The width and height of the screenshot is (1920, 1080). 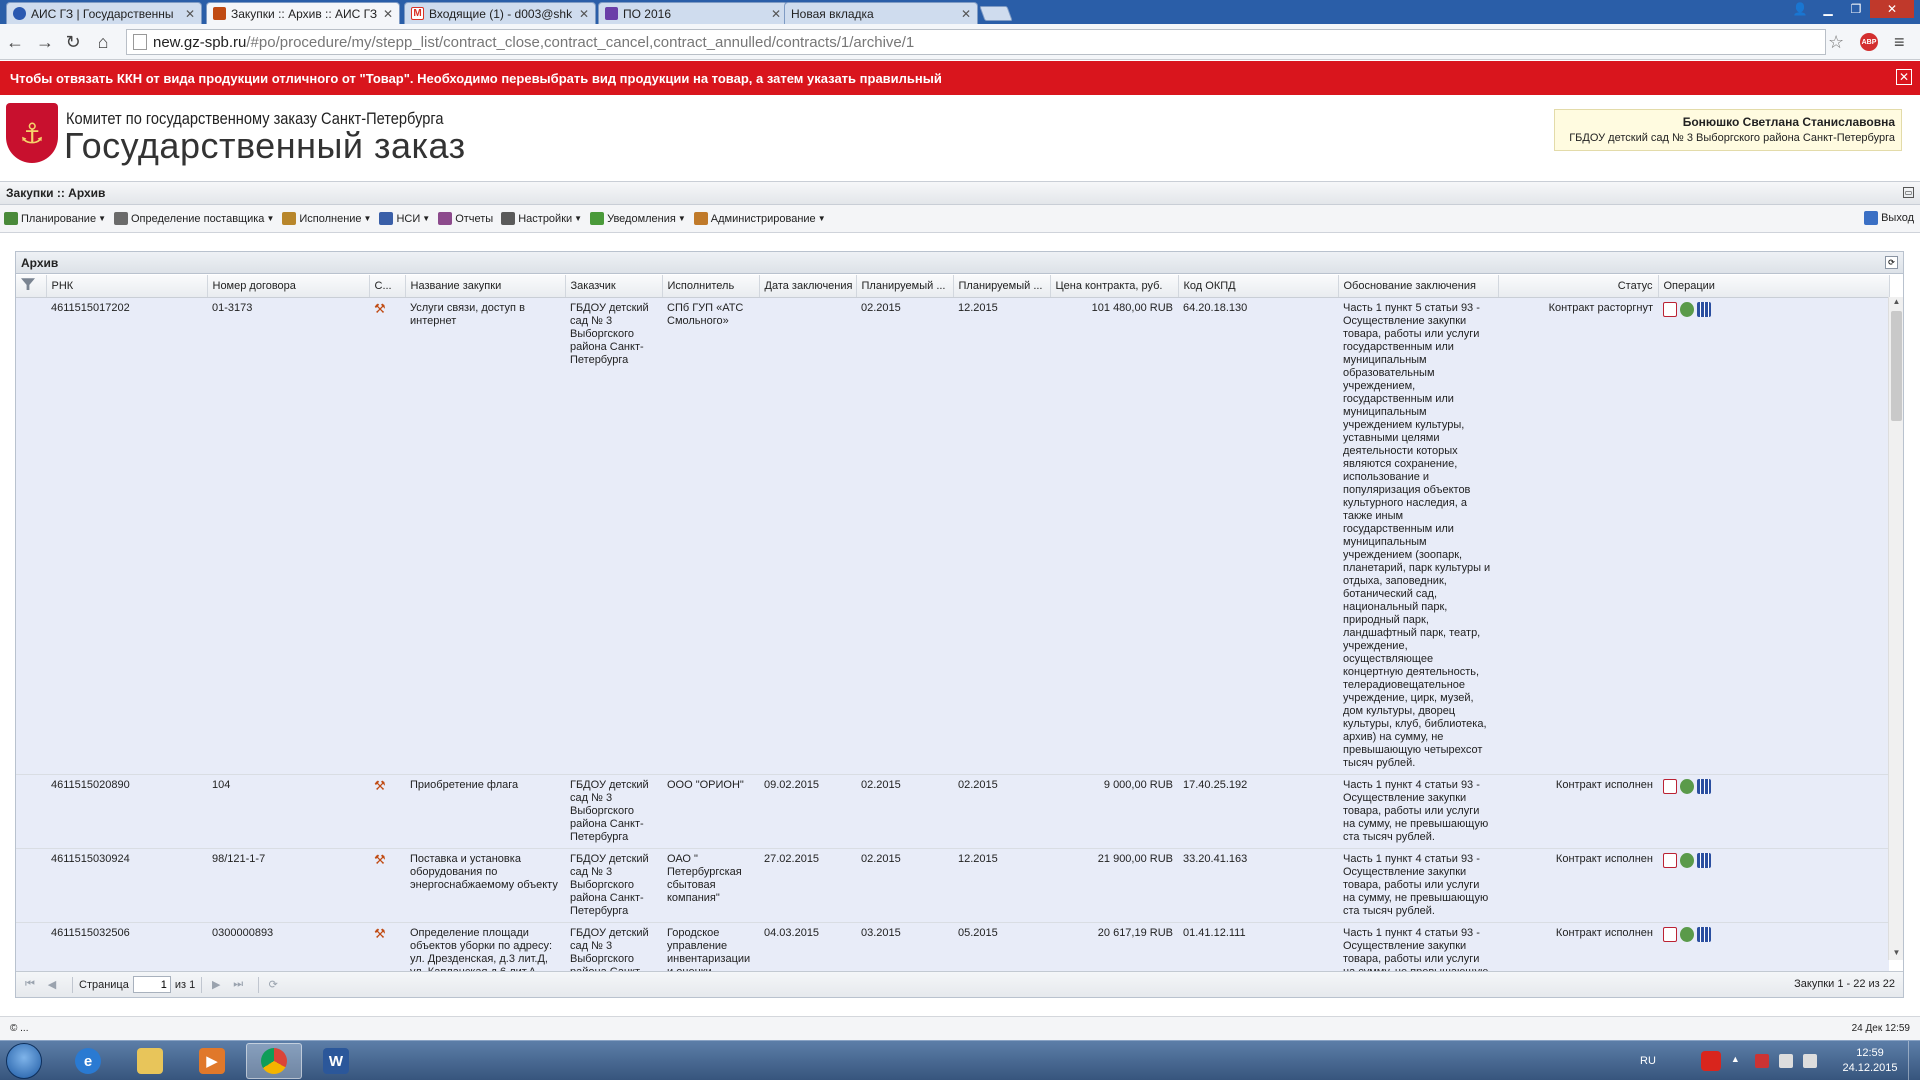 What do you see at coordinates (1578, 286) in the screenshot?
I see `column-header: Статус` at bounding box center [1578, 286].